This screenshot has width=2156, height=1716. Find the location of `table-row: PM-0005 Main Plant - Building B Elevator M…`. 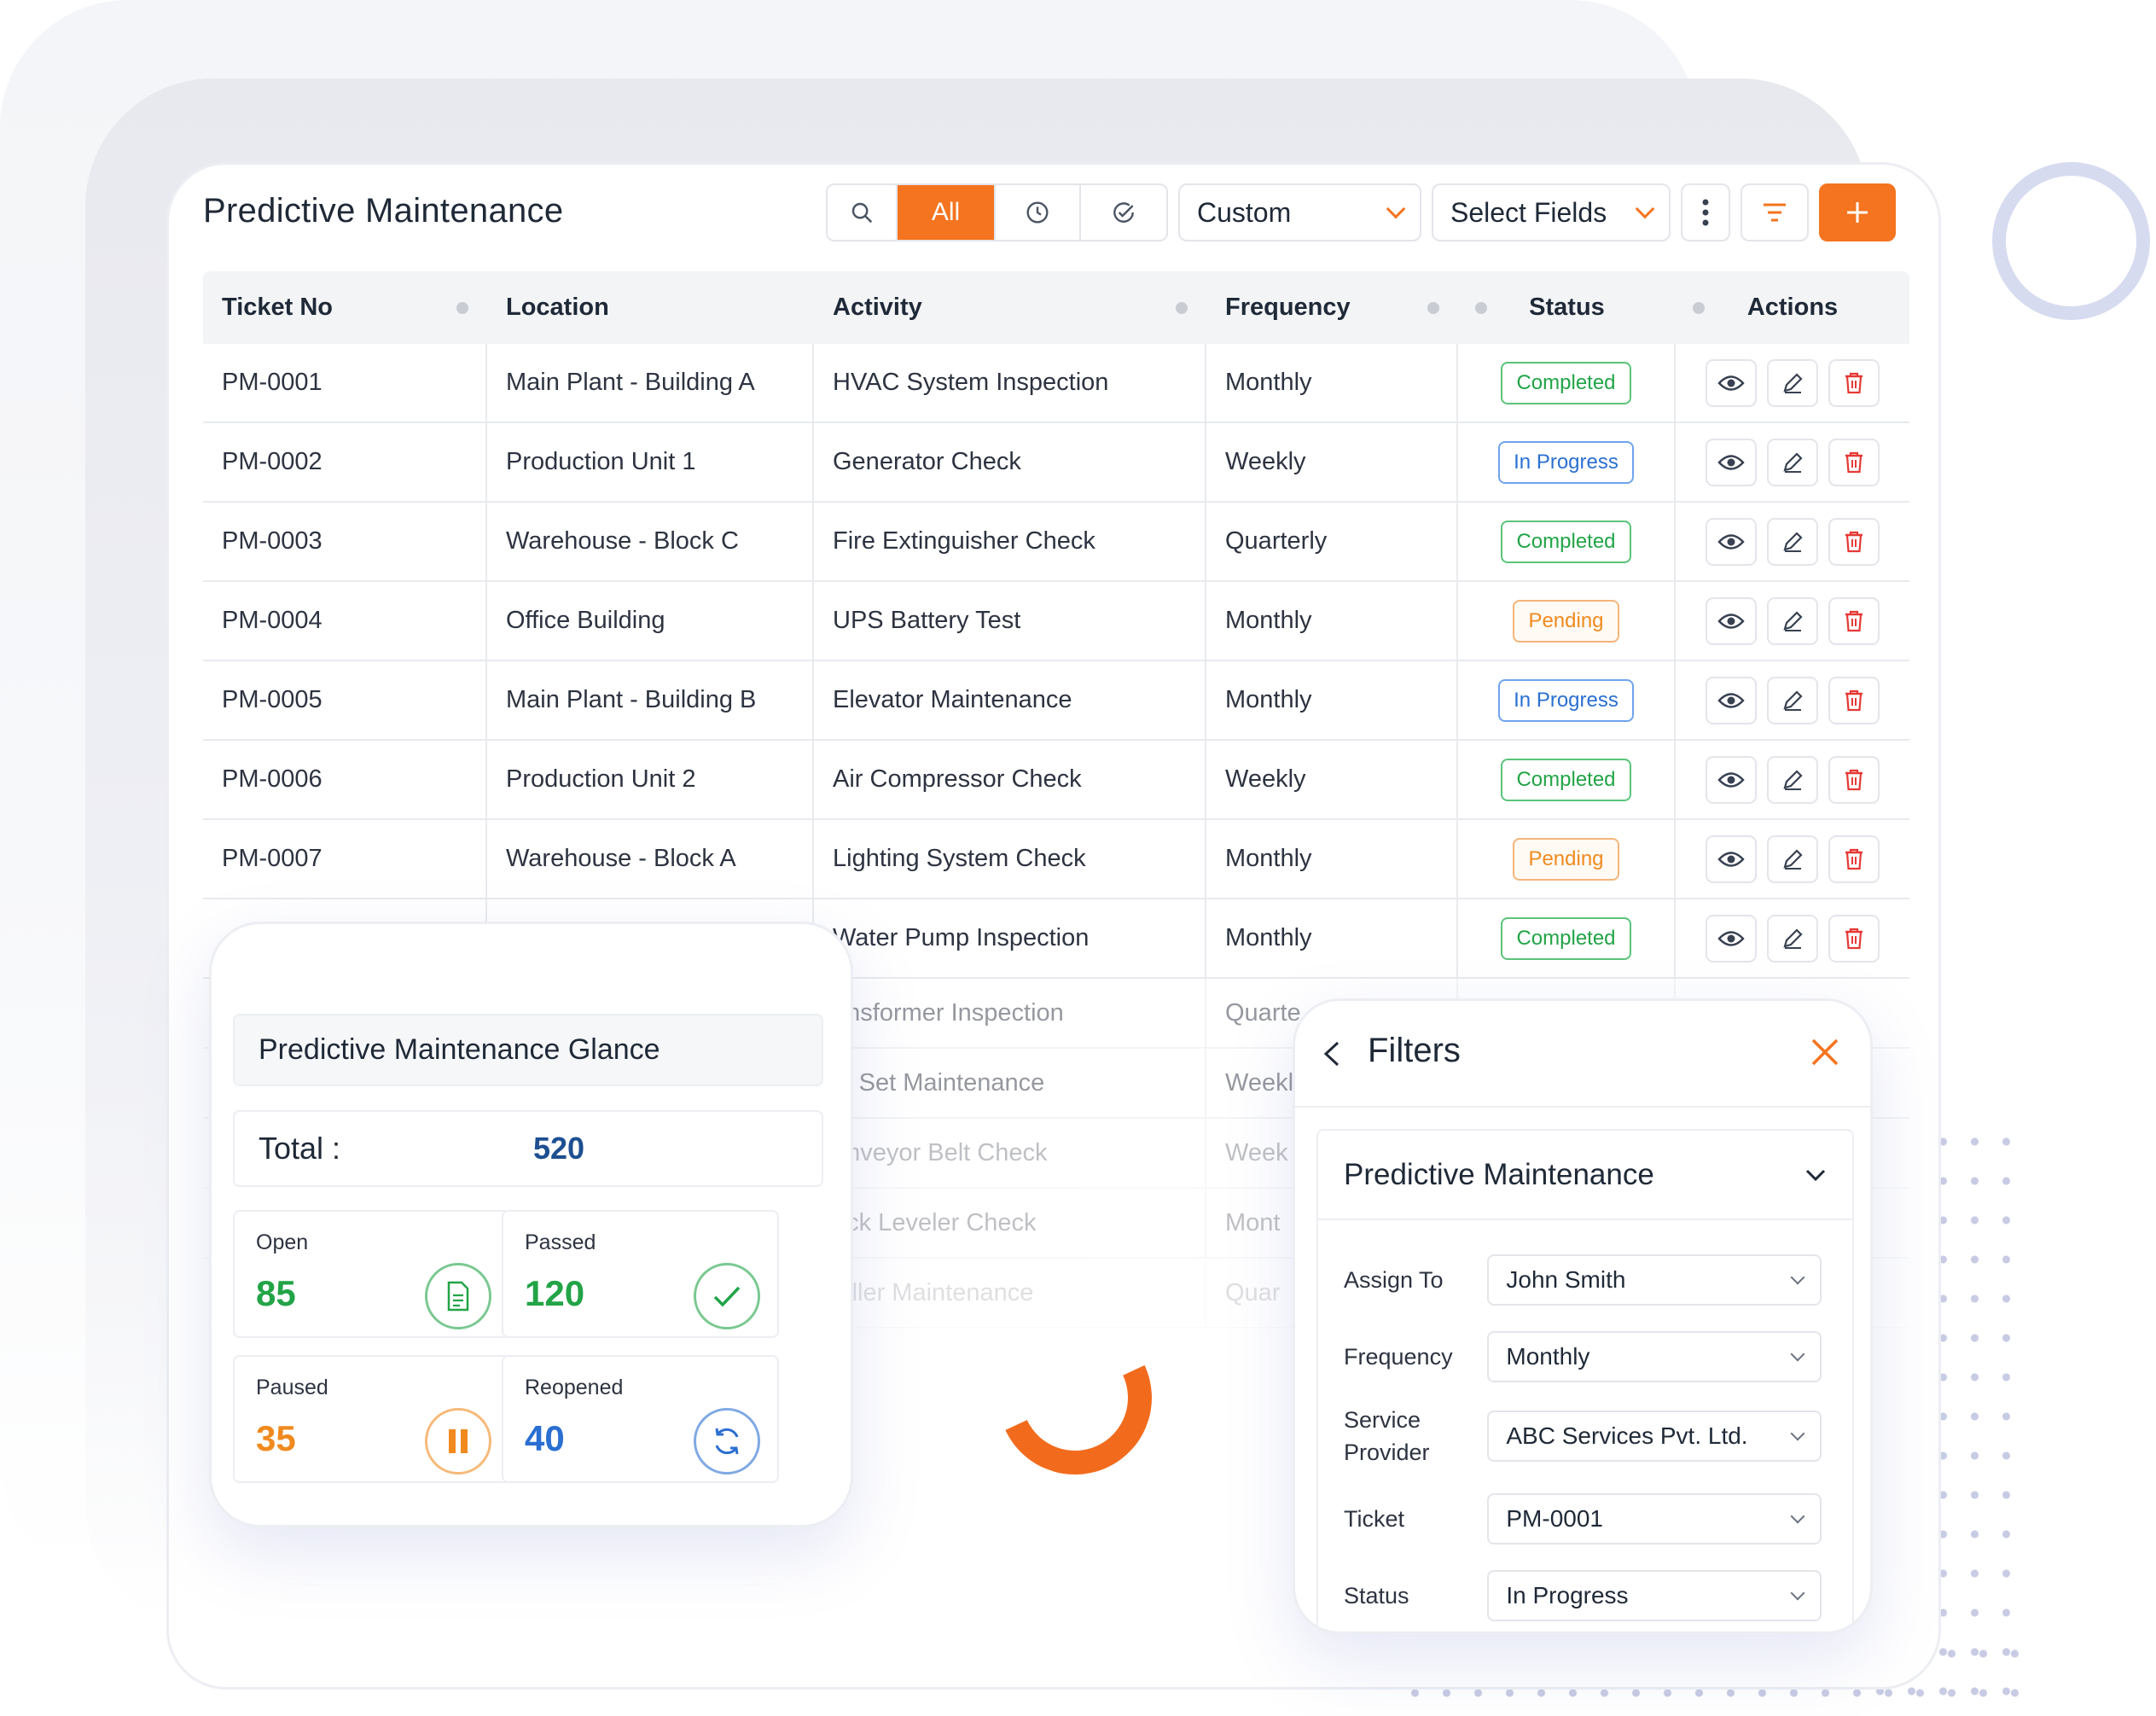

table-row: PM-0005 Main Plant - Building B Elevator M… is located at coordinates (1056, 701).